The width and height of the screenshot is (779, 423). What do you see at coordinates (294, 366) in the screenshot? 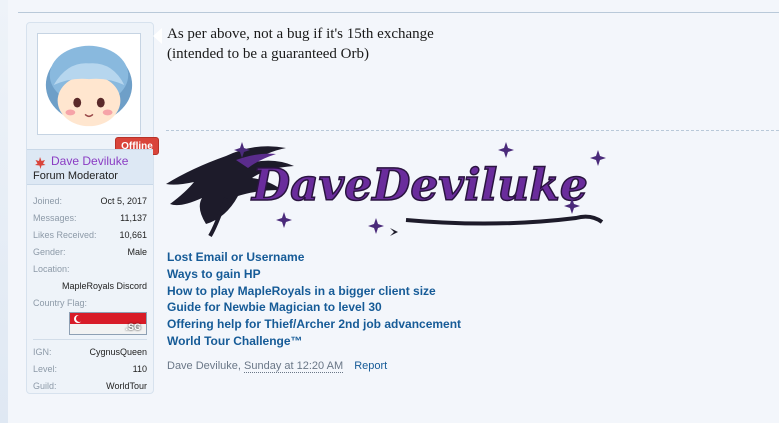
I see `post-time: Sunday at 12:20 AM` at bounding box center [294, 366].